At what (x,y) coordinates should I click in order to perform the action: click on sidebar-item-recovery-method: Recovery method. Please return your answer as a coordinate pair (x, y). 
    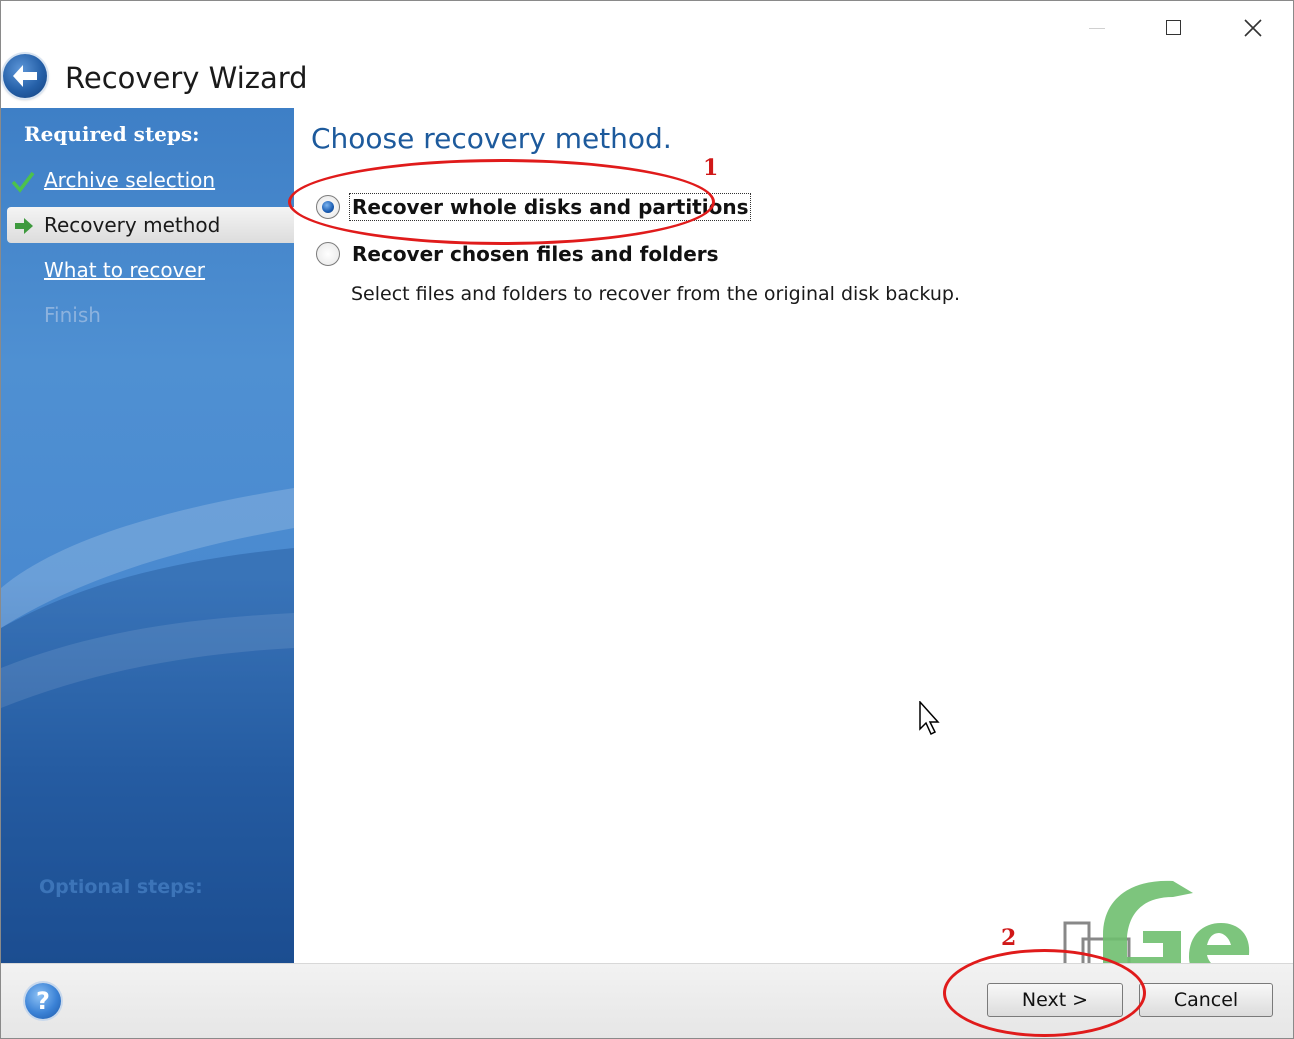
    Looking at the image, I should click on (132, 225).